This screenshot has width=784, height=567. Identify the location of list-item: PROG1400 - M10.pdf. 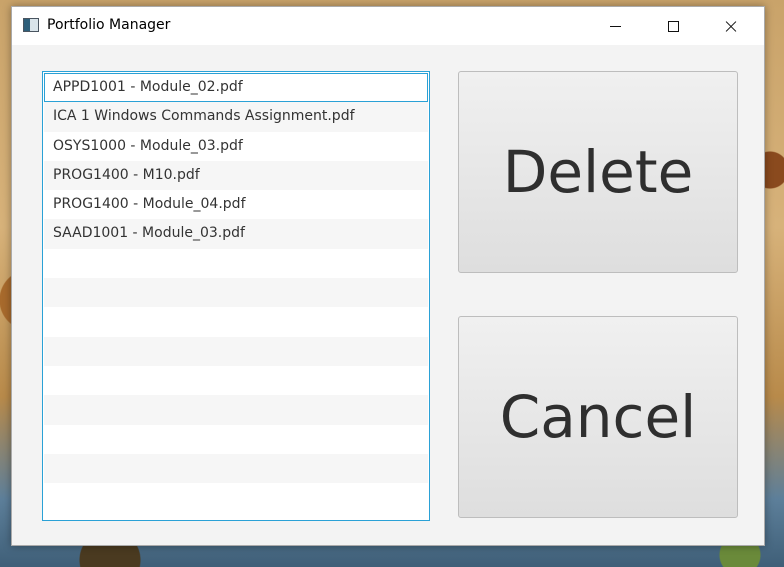
(236, 175).